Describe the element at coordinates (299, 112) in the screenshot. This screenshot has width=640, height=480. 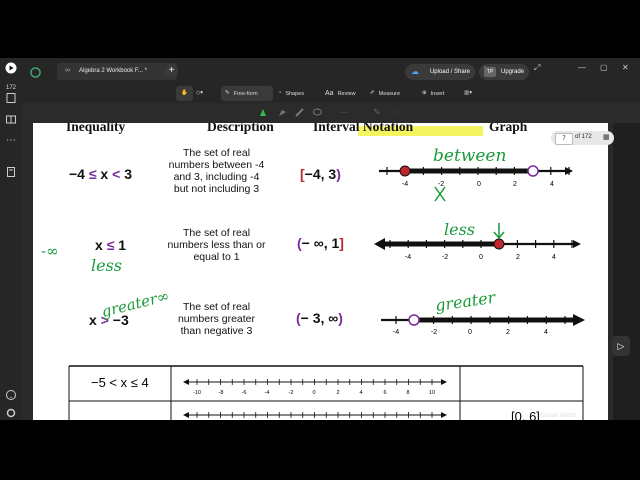
I see `marker-icon` at that location.